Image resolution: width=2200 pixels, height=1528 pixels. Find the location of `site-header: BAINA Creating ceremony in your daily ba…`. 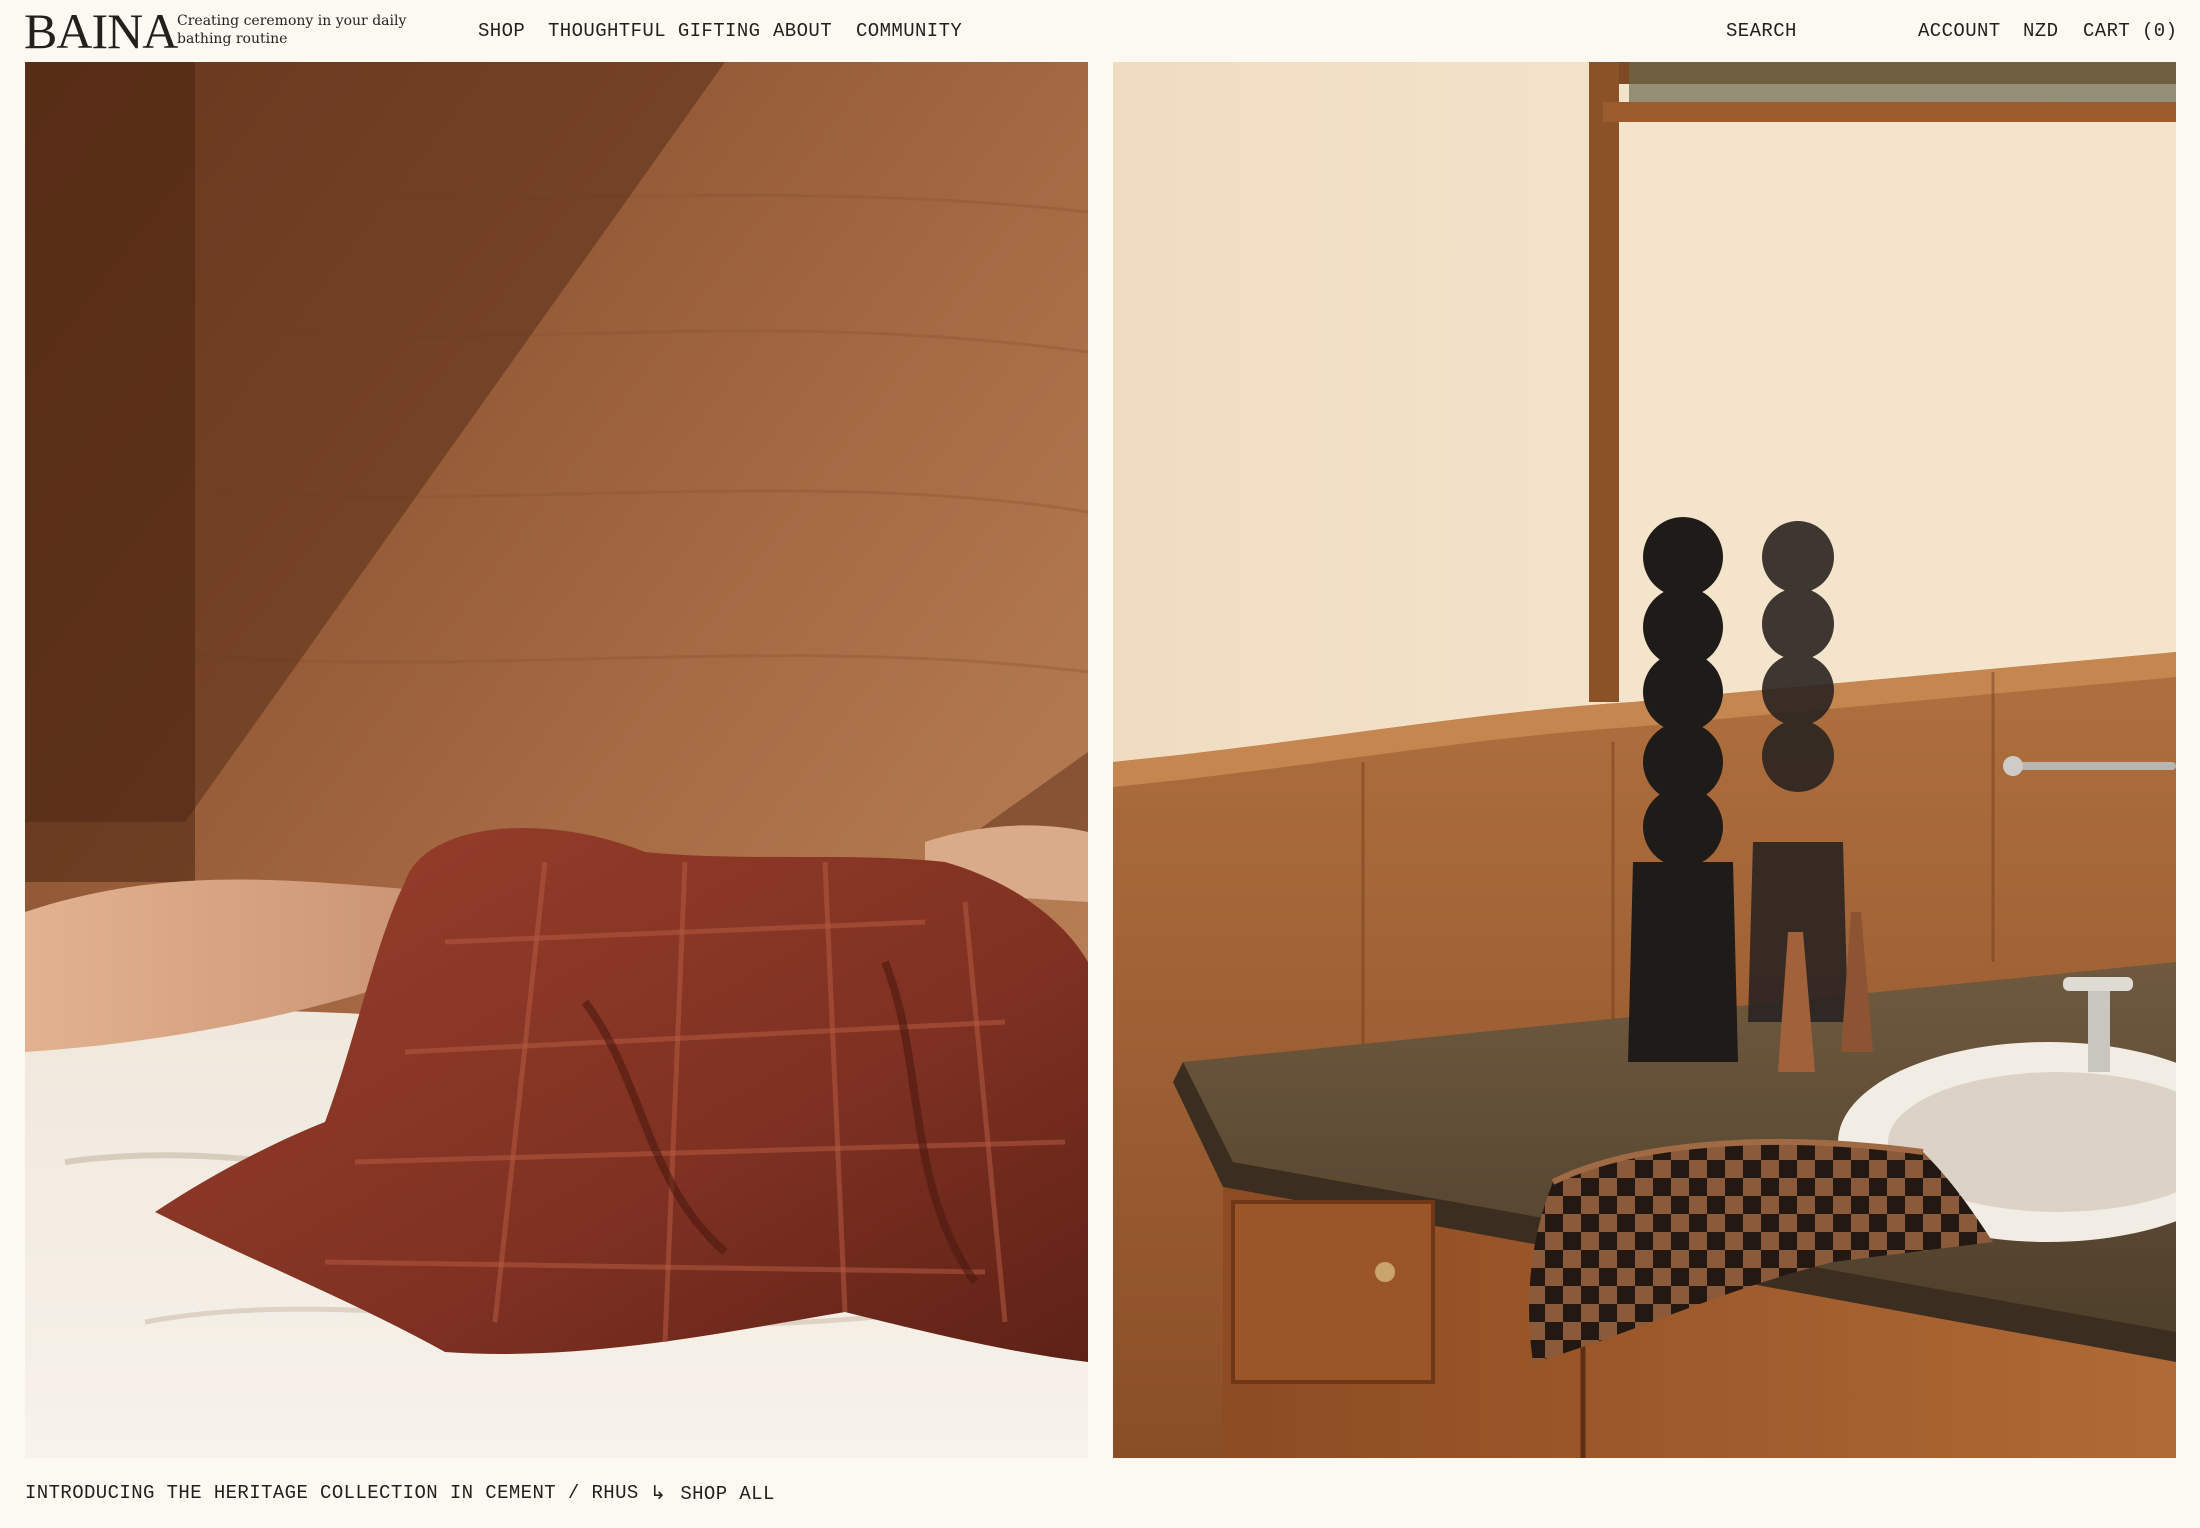

site-header: BAINA Creating ceremony in your daily ba… is located at coordinates (1100, 31).